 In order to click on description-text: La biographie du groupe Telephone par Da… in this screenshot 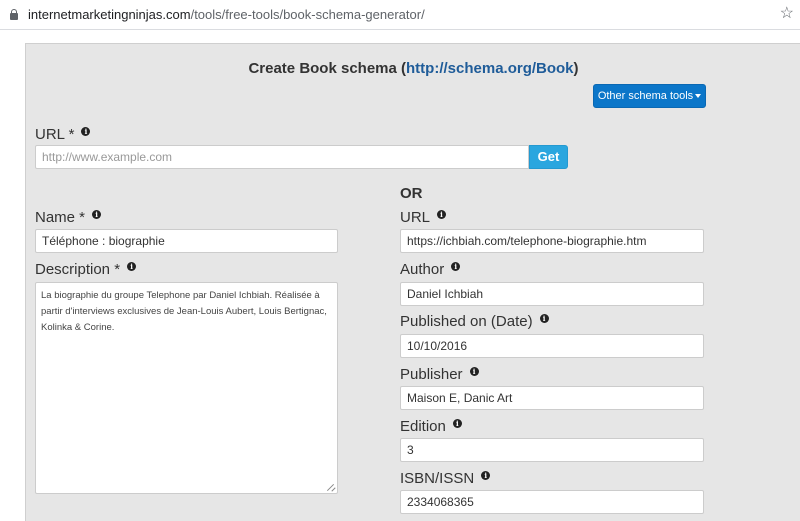, I will do `click(184, 311)`.